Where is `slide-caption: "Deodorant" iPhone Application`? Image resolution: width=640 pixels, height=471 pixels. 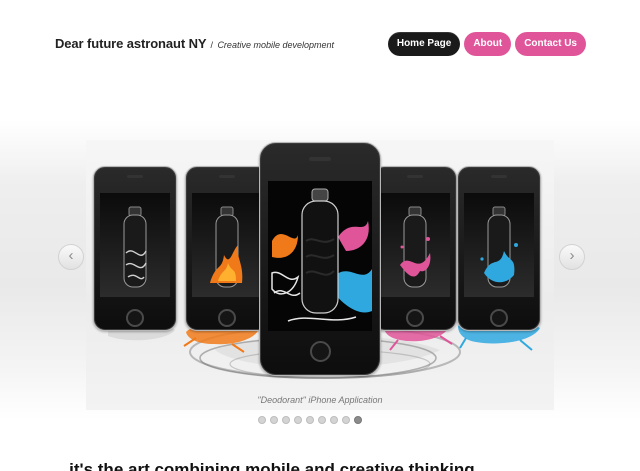
slide-caption: "Deodorant" iPhone Application is located at coordinates (320, 400).